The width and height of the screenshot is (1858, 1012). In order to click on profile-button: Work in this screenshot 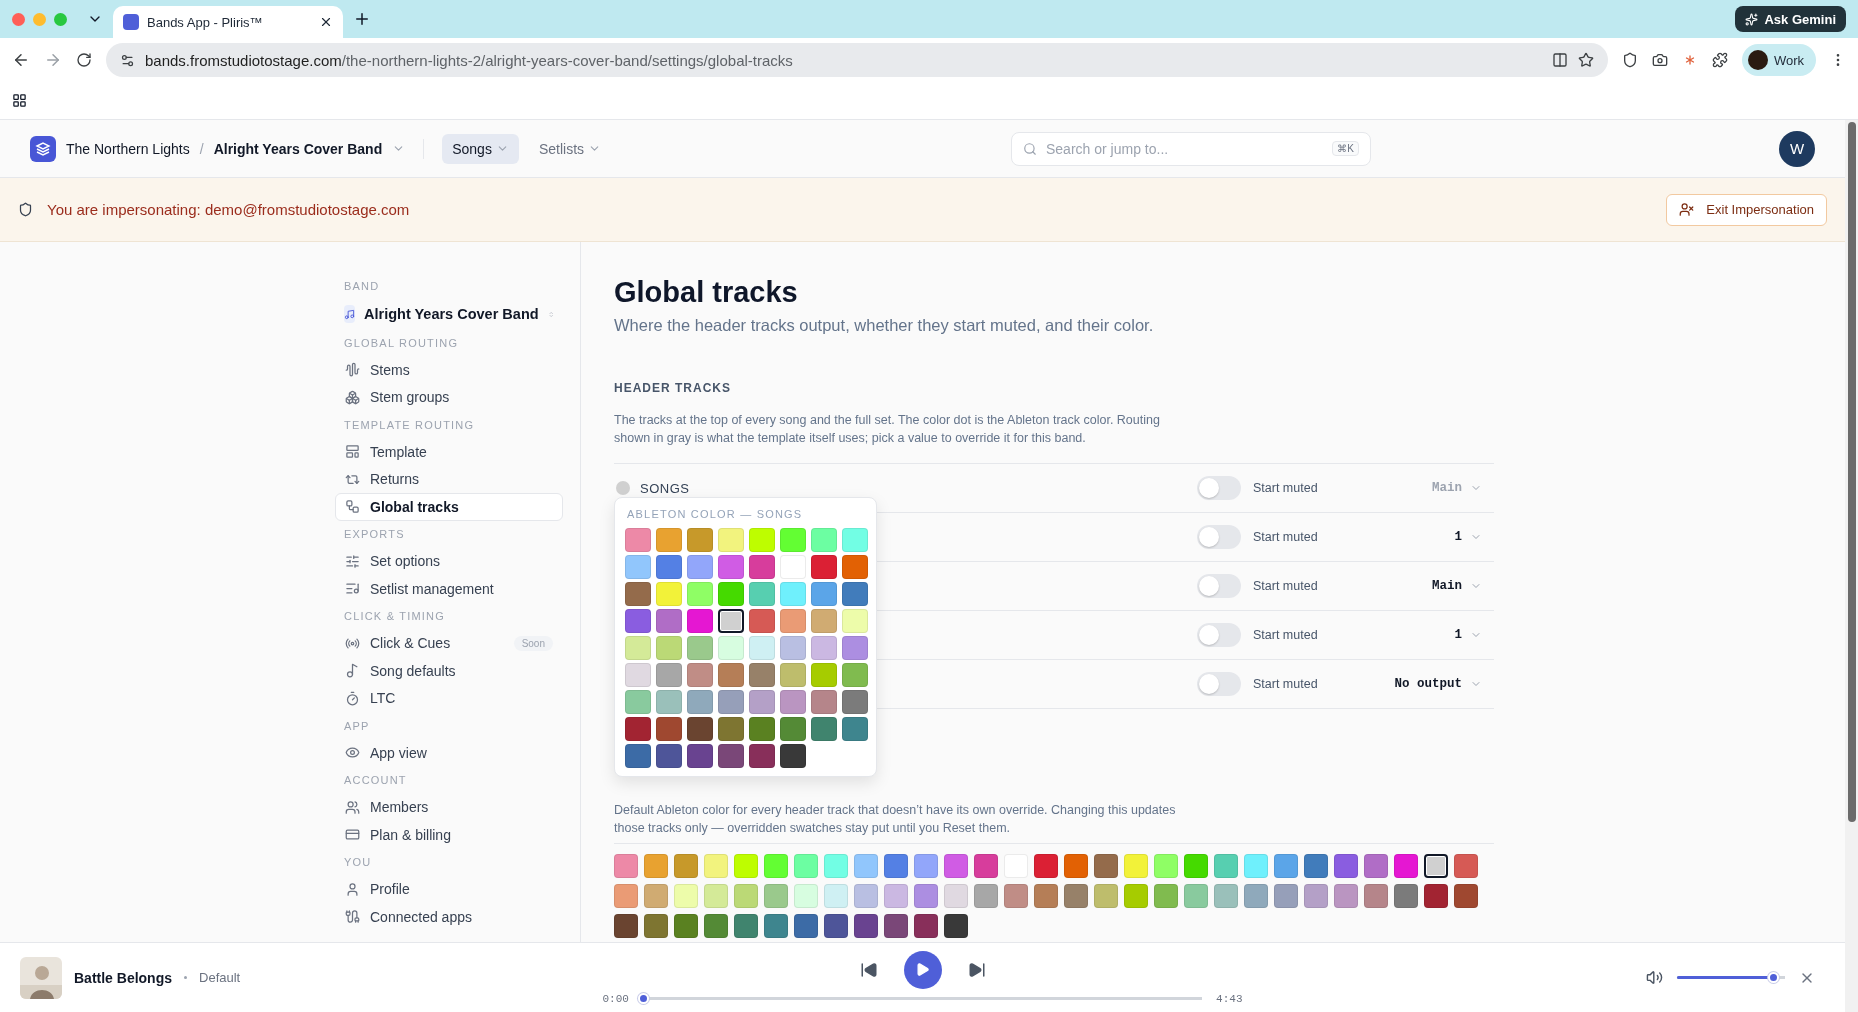, I will do `click(1778, 60)`.